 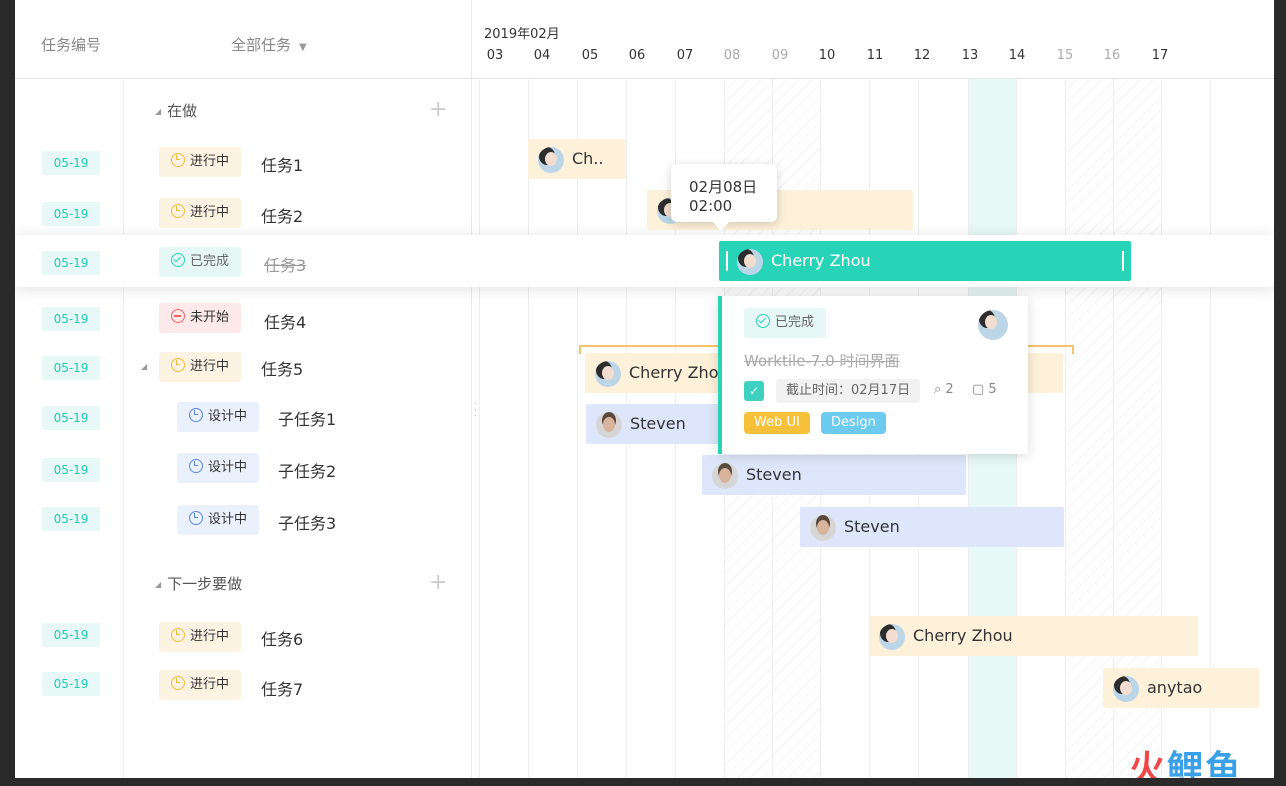 I want to click on task-name: 任务7, so click(x=282, y=688).